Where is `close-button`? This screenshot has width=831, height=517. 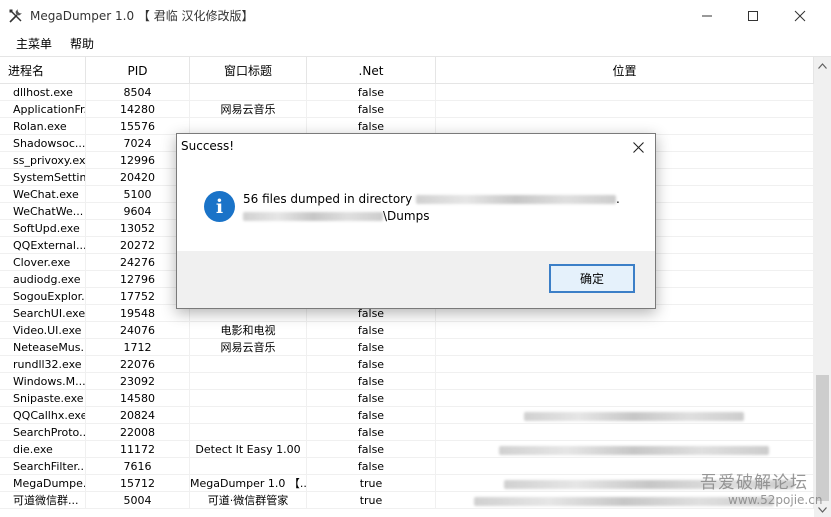 close-button is located at coordinates (800, 15).